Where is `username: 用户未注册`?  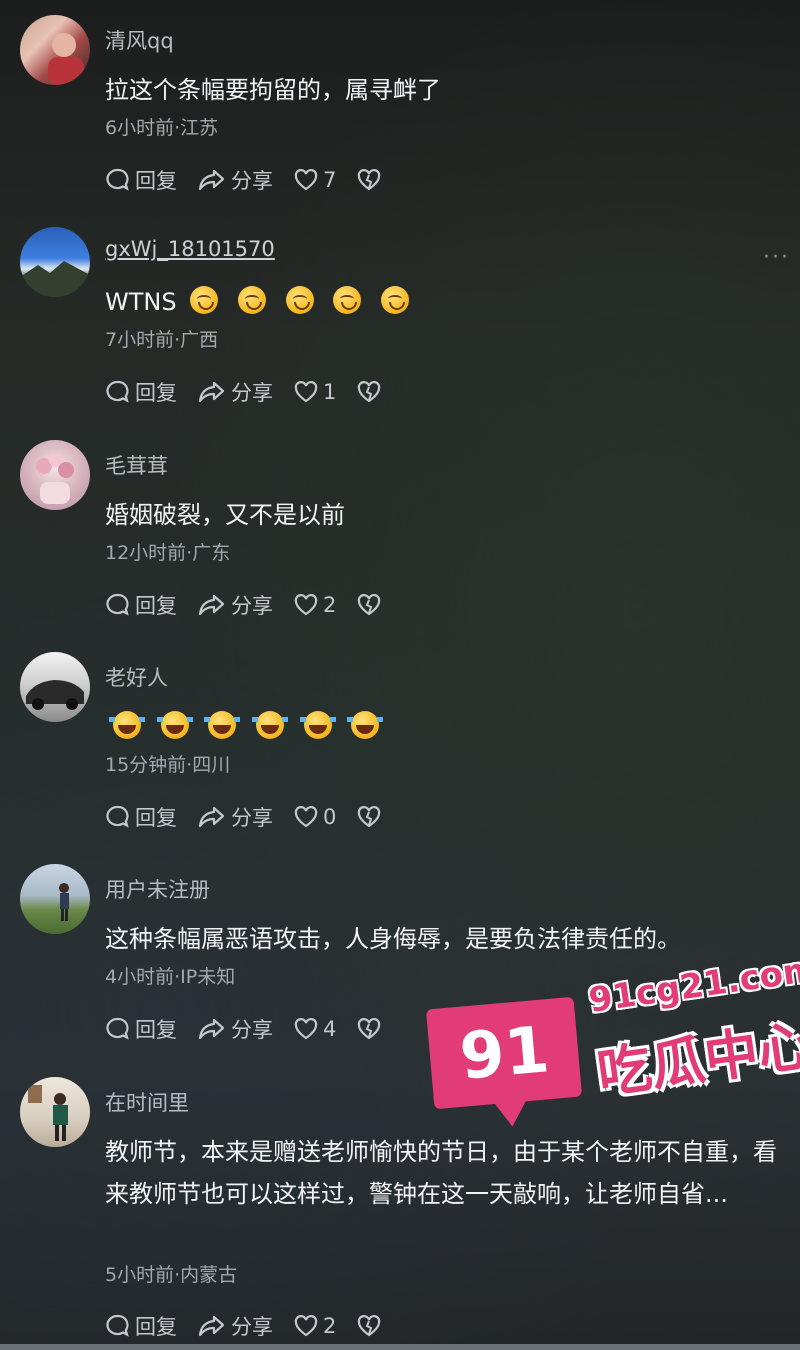 username: 用户未注册 is located at coordinates (157, 889).